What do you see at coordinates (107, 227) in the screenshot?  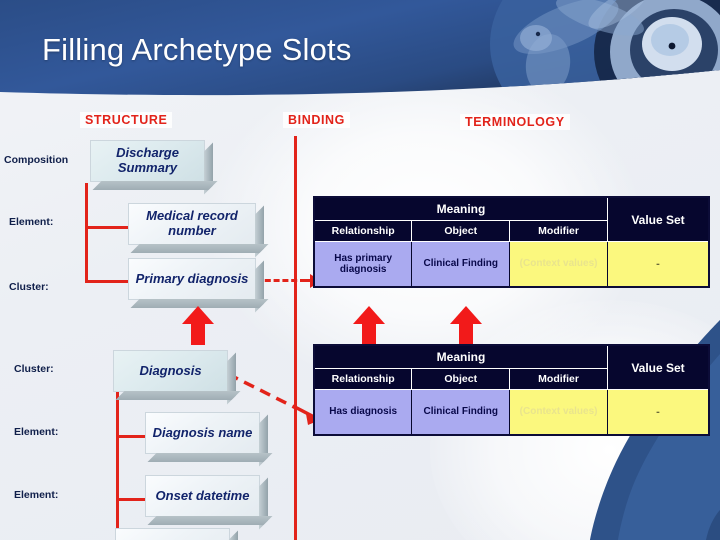 I see `tree-line-to-mrn` at bounding box center [107, 227].